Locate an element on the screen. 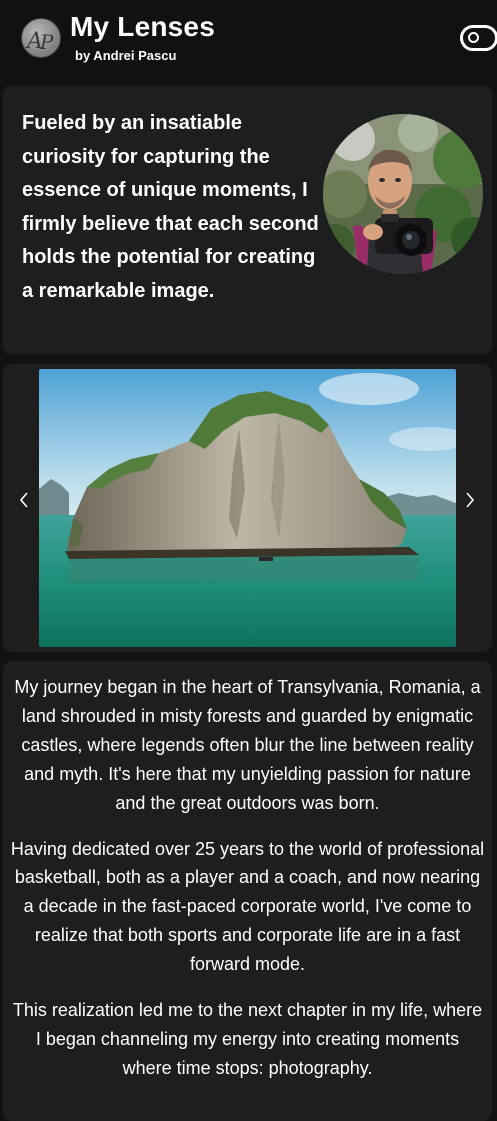 The image size is (497, 1121). chevron-right-icon is located at coordinates (470, 500).